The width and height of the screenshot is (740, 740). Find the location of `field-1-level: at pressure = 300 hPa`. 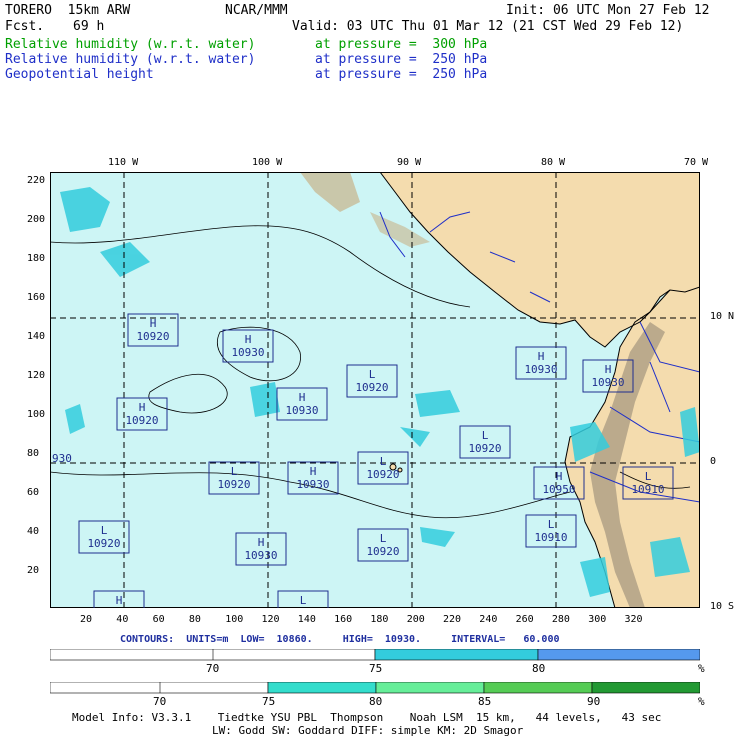

field-1-level: at pressure = 300 hPa is located at coordinates (401, 44).